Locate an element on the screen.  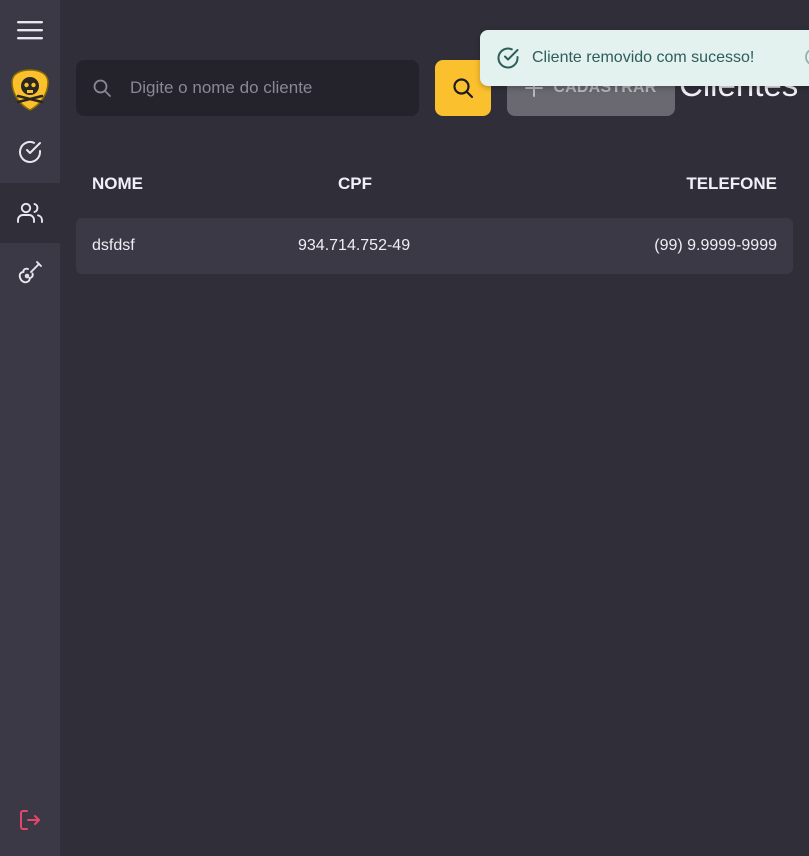
sidebar-item-tasks is located at coordinates (30, 152).